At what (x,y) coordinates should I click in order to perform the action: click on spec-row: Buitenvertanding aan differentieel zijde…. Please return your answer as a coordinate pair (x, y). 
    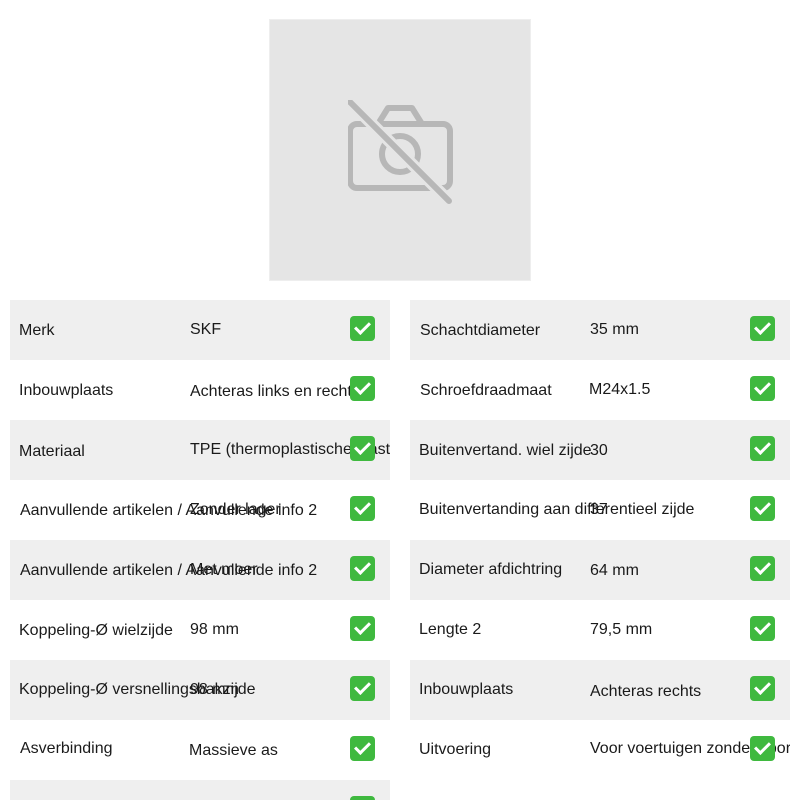
    Looking at the image, I should click on (600, 510).